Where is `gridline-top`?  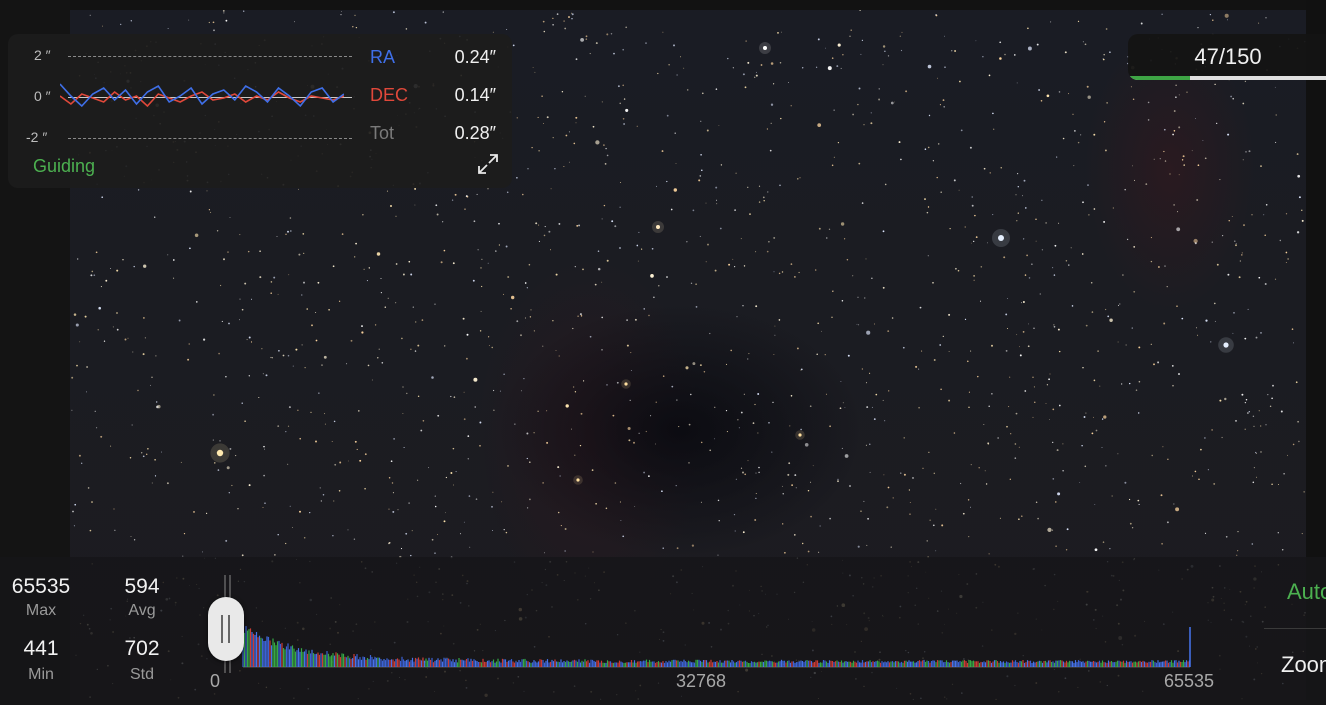 gridline-top is located at coordinates (210, 56).